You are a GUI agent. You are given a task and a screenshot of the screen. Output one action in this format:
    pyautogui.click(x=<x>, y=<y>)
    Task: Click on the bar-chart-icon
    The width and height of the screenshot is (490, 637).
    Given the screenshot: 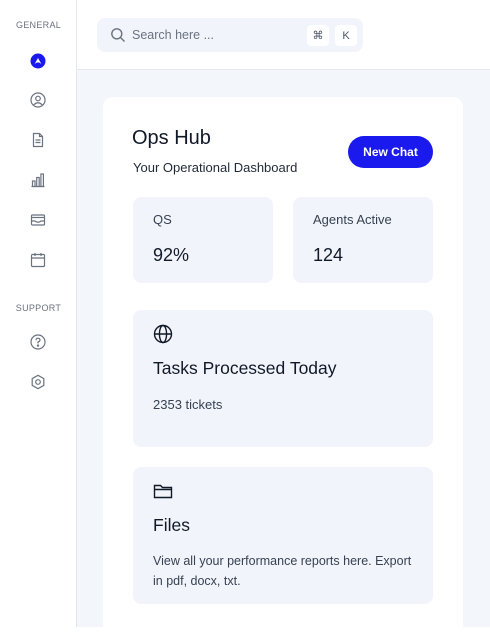 What is the action you would take?
    pyautogui.click(x=38, y=180)
    